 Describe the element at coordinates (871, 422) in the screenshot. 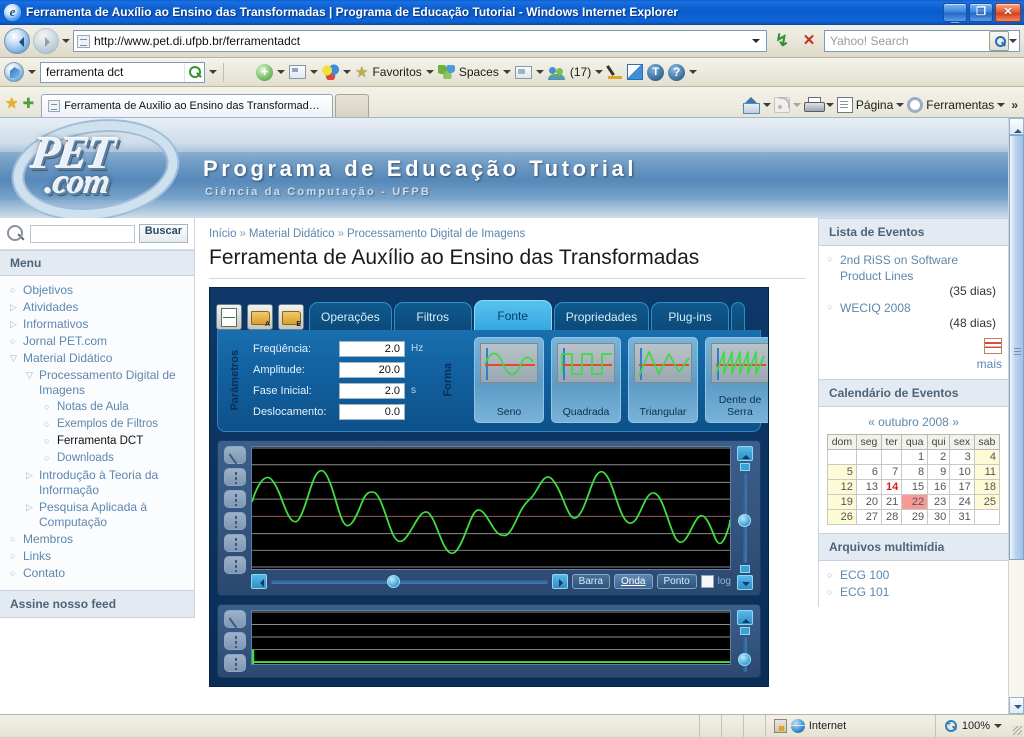

I see `calendar-prev-button: «` at that location.